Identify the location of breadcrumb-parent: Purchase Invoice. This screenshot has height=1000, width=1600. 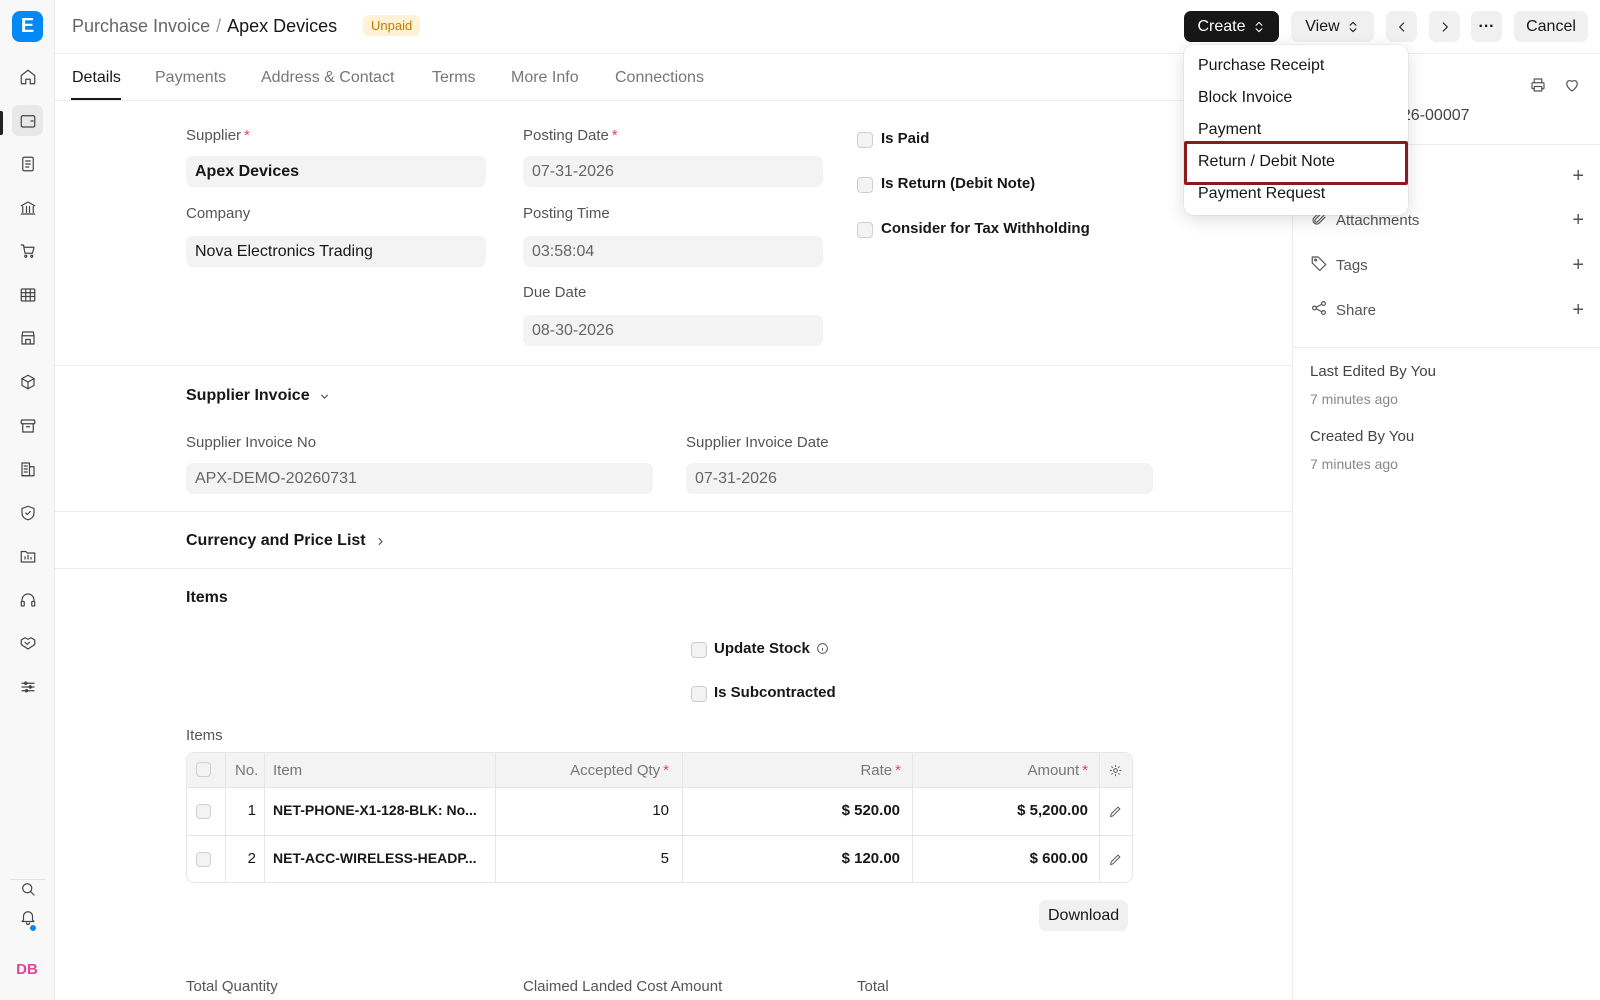
(141, 26).